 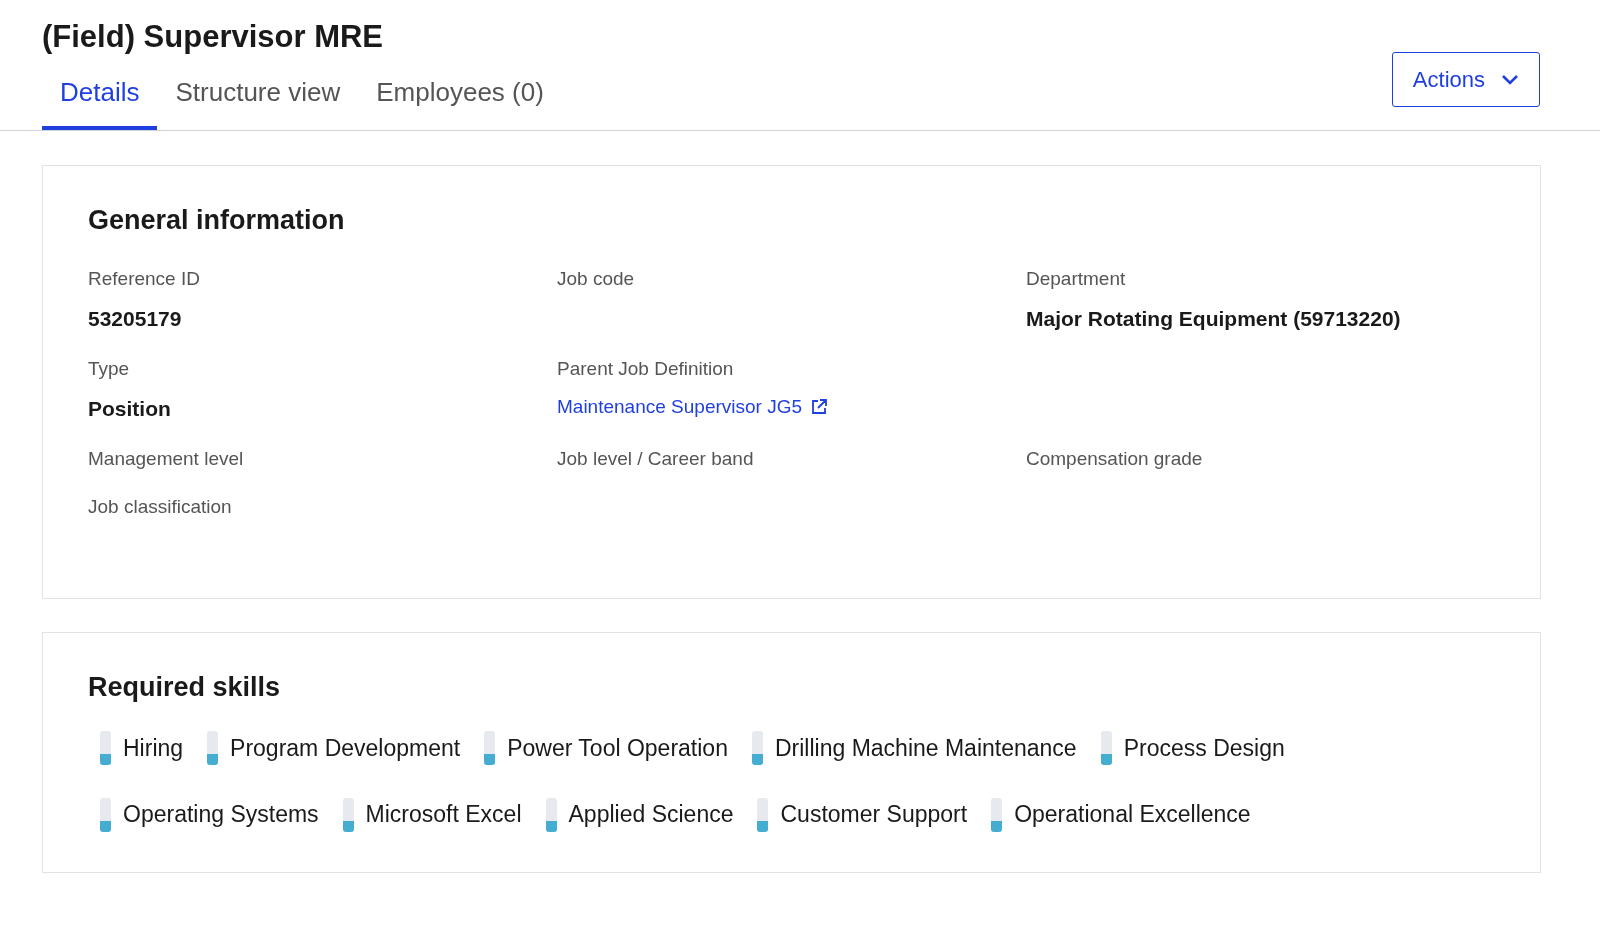 What do you see at coordinates (596, 278) in the screenshot?
I see `field-label: Job code` at bounding box center [596, 278].